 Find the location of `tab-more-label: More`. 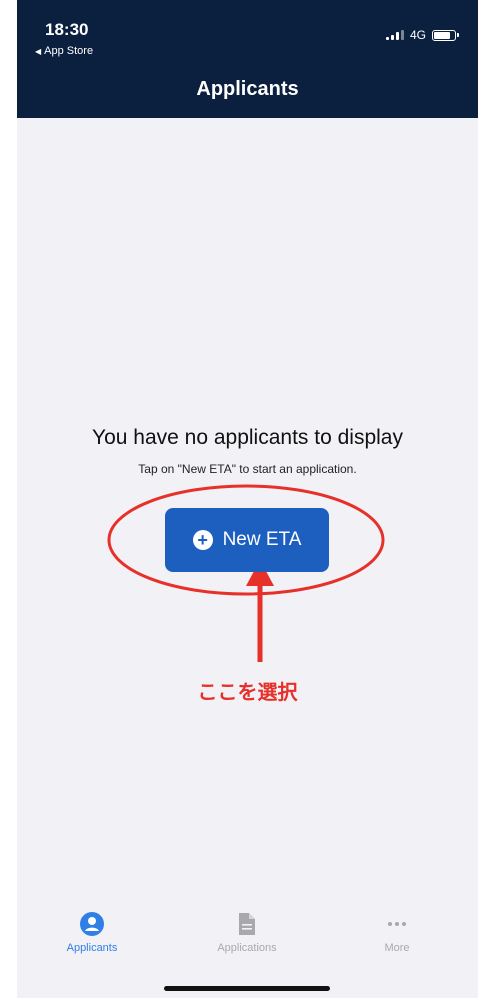

tab-more-label: More is located at coordinates (397, 948).